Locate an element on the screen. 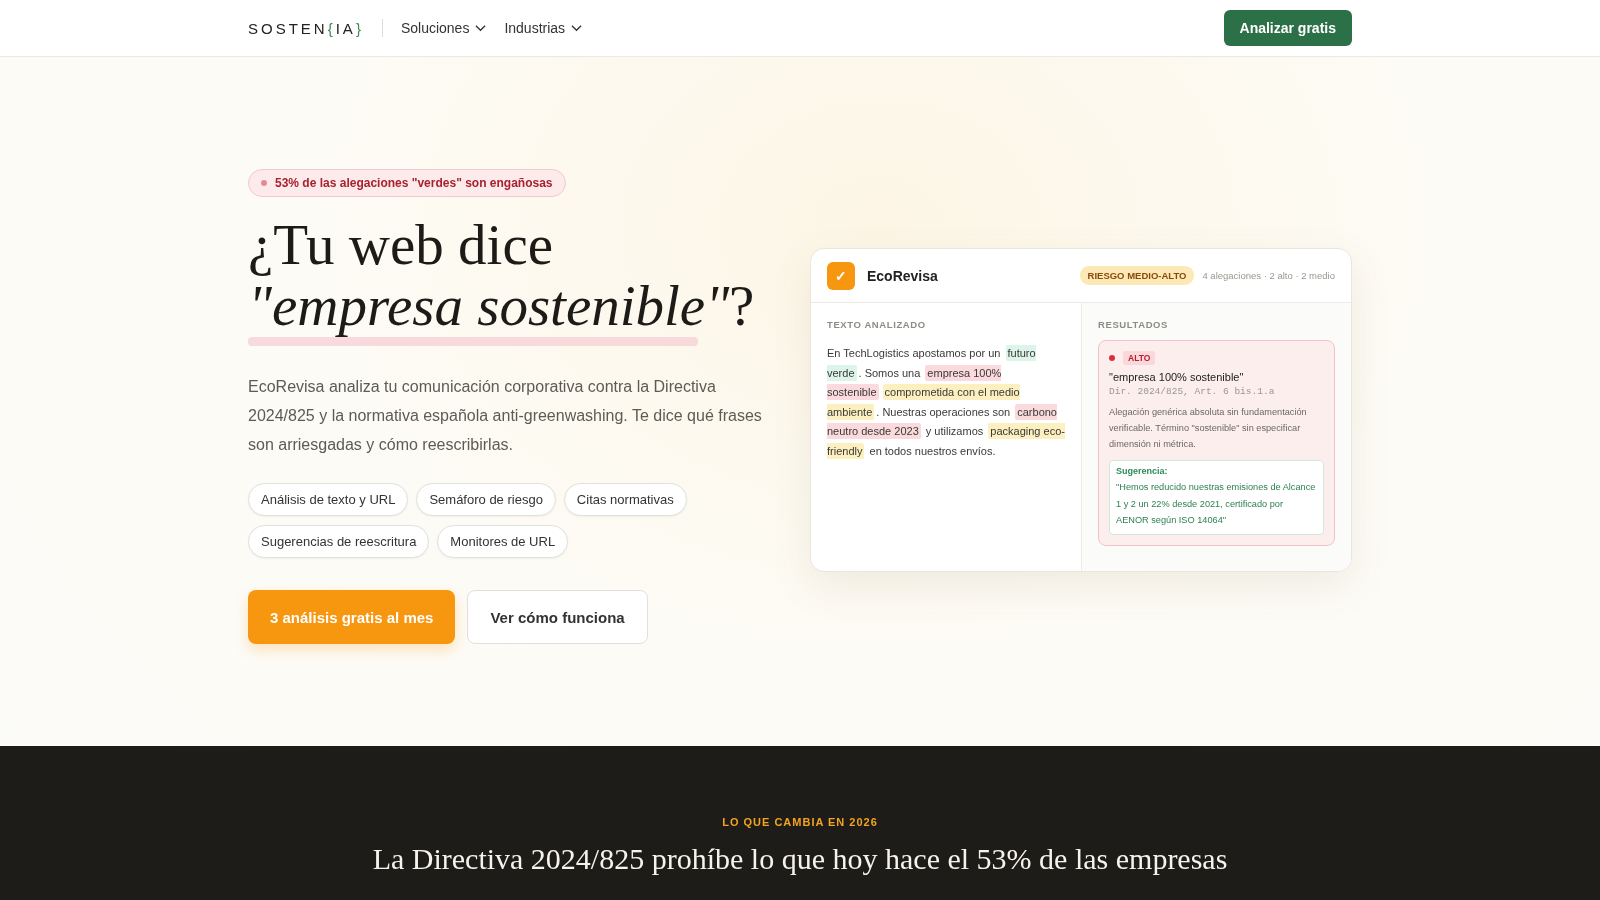 The width and height of the screenshot is (1600, 900). suggestion-text: "Hemos reducido nuestras emisiones de Alcance 1 y 2 un 22% desde 2021, certificado por AENOR según ISO 14064" is located at coordinates (1216, 504).